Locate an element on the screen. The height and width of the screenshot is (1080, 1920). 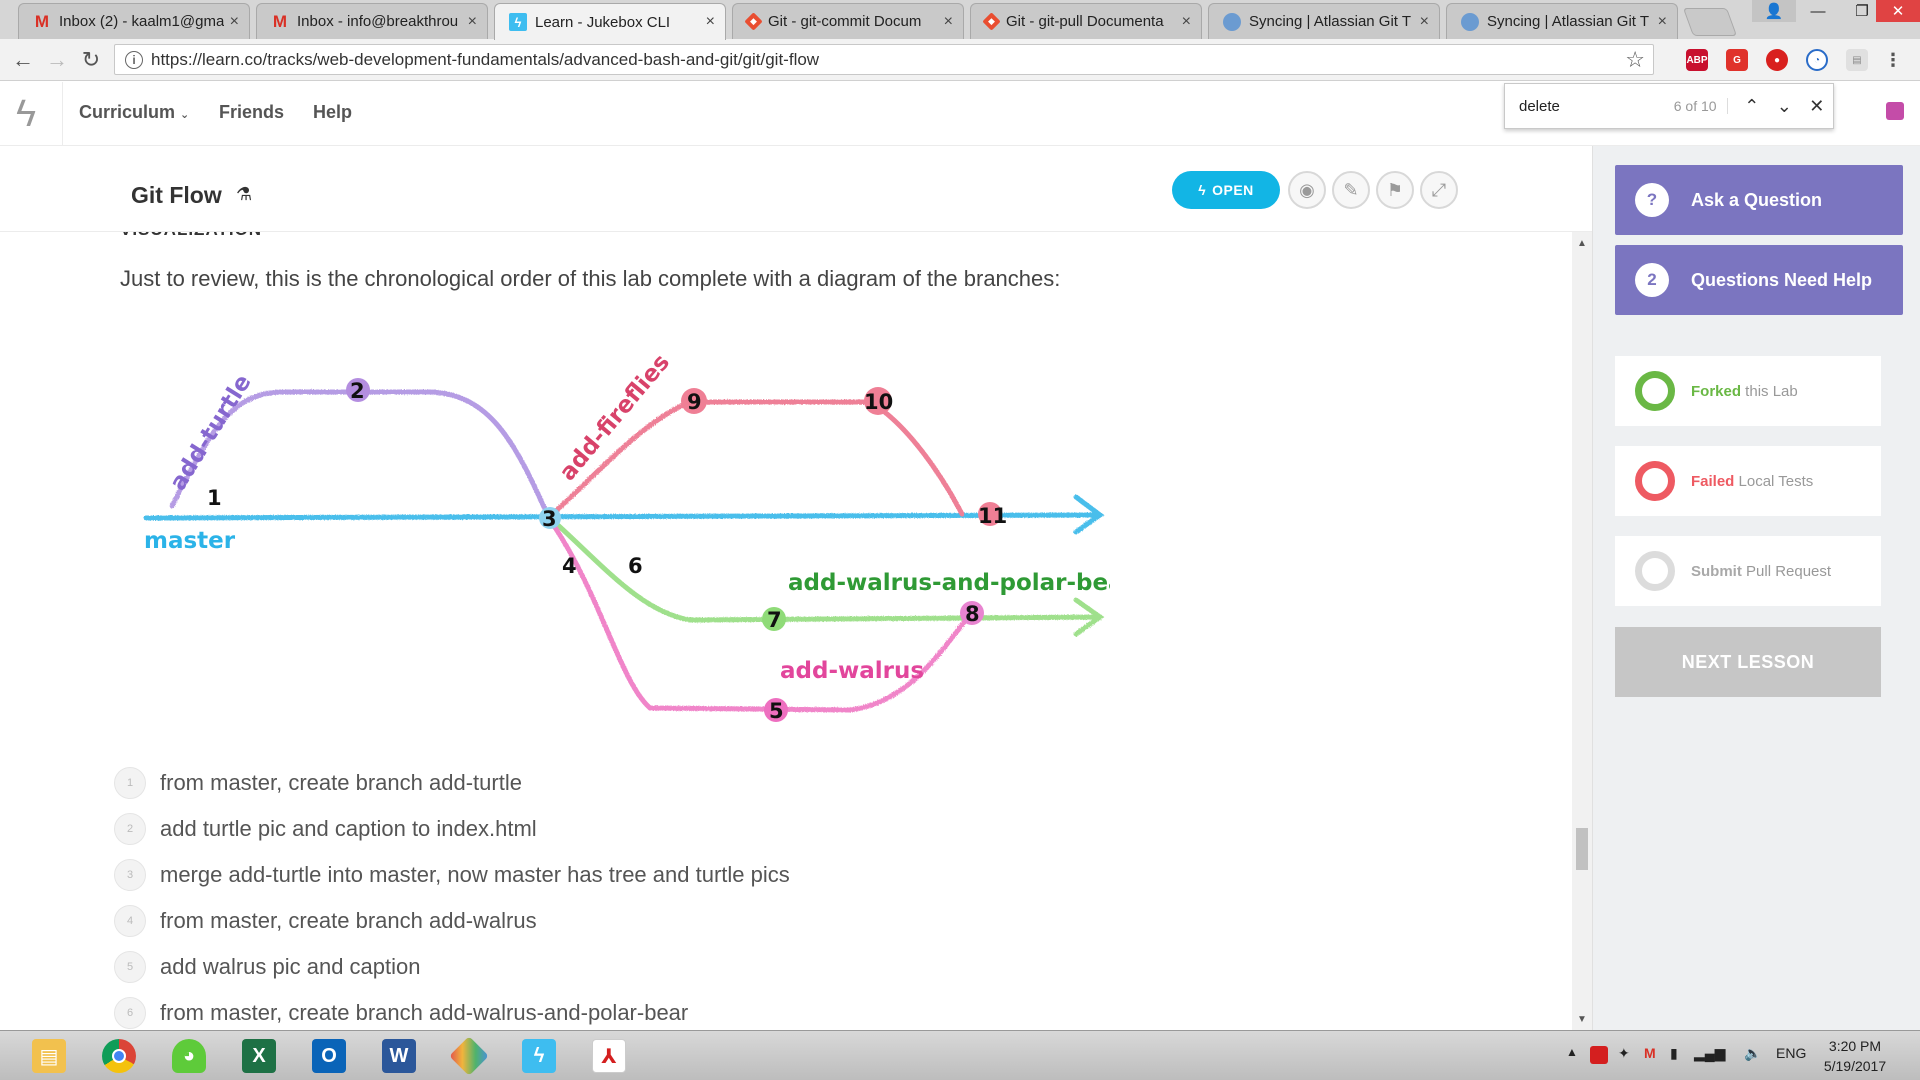
open-lab-button: ϟ OPEN is located at coordinates (1226, 190).